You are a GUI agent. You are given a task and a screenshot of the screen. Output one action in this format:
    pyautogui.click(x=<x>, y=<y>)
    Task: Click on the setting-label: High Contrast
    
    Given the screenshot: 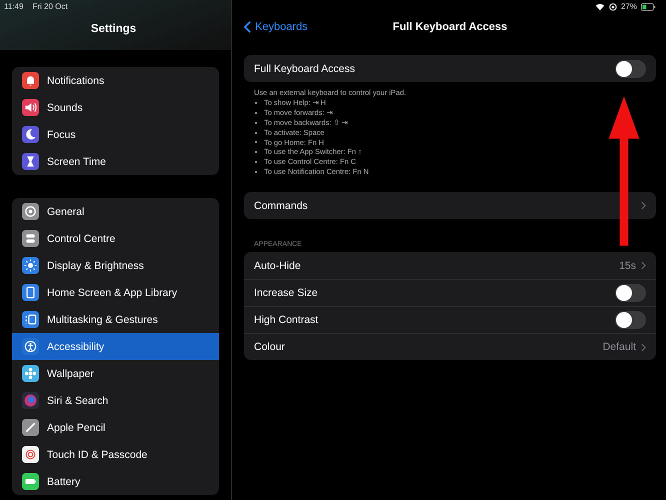 What is the action you would take?
    pyautogui.click(x=287, y=320)
    